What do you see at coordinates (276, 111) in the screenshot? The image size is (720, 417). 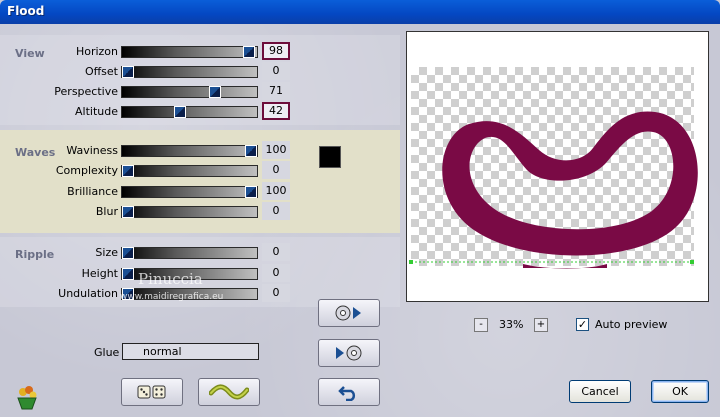 I see `view-altitude-value: 42` at bounding box center [276, 111].